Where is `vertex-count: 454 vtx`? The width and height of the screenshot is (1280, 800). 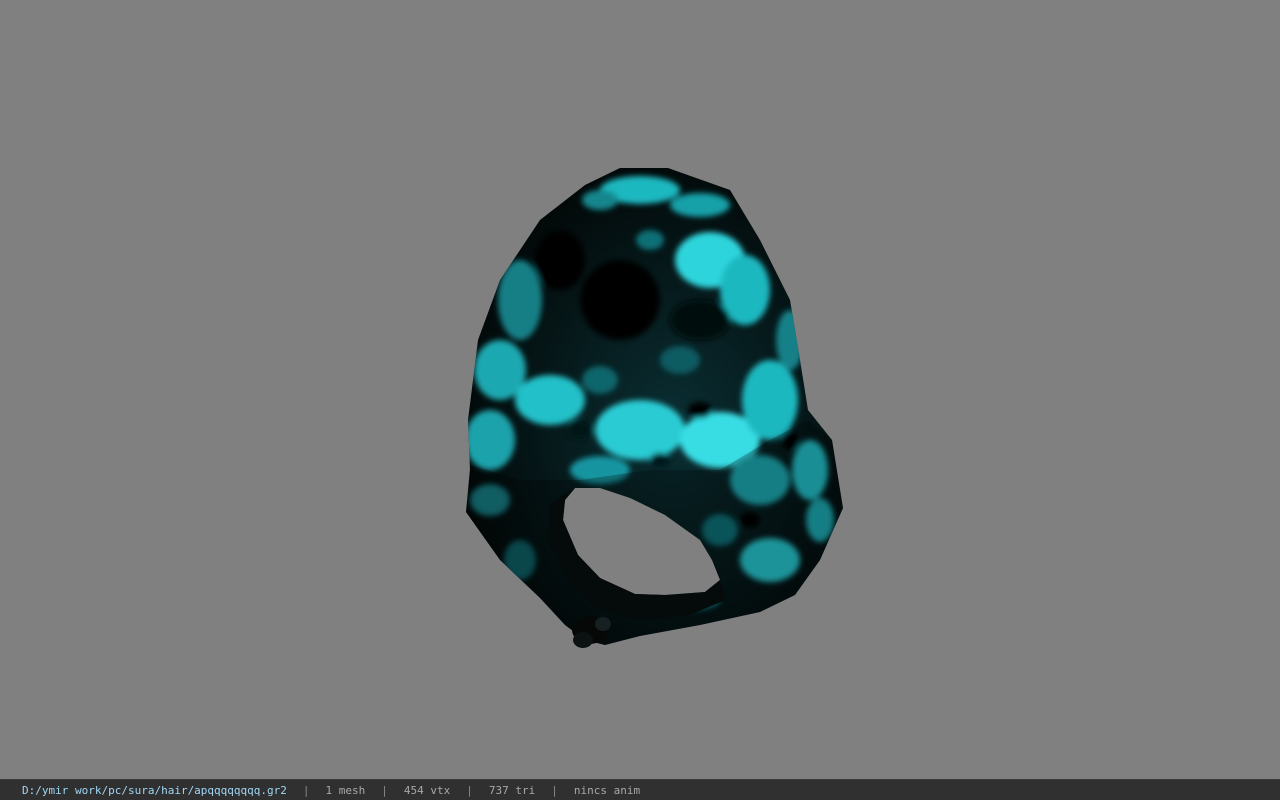 vertex-count: 454 vtx is located at coordinates (427, 790).